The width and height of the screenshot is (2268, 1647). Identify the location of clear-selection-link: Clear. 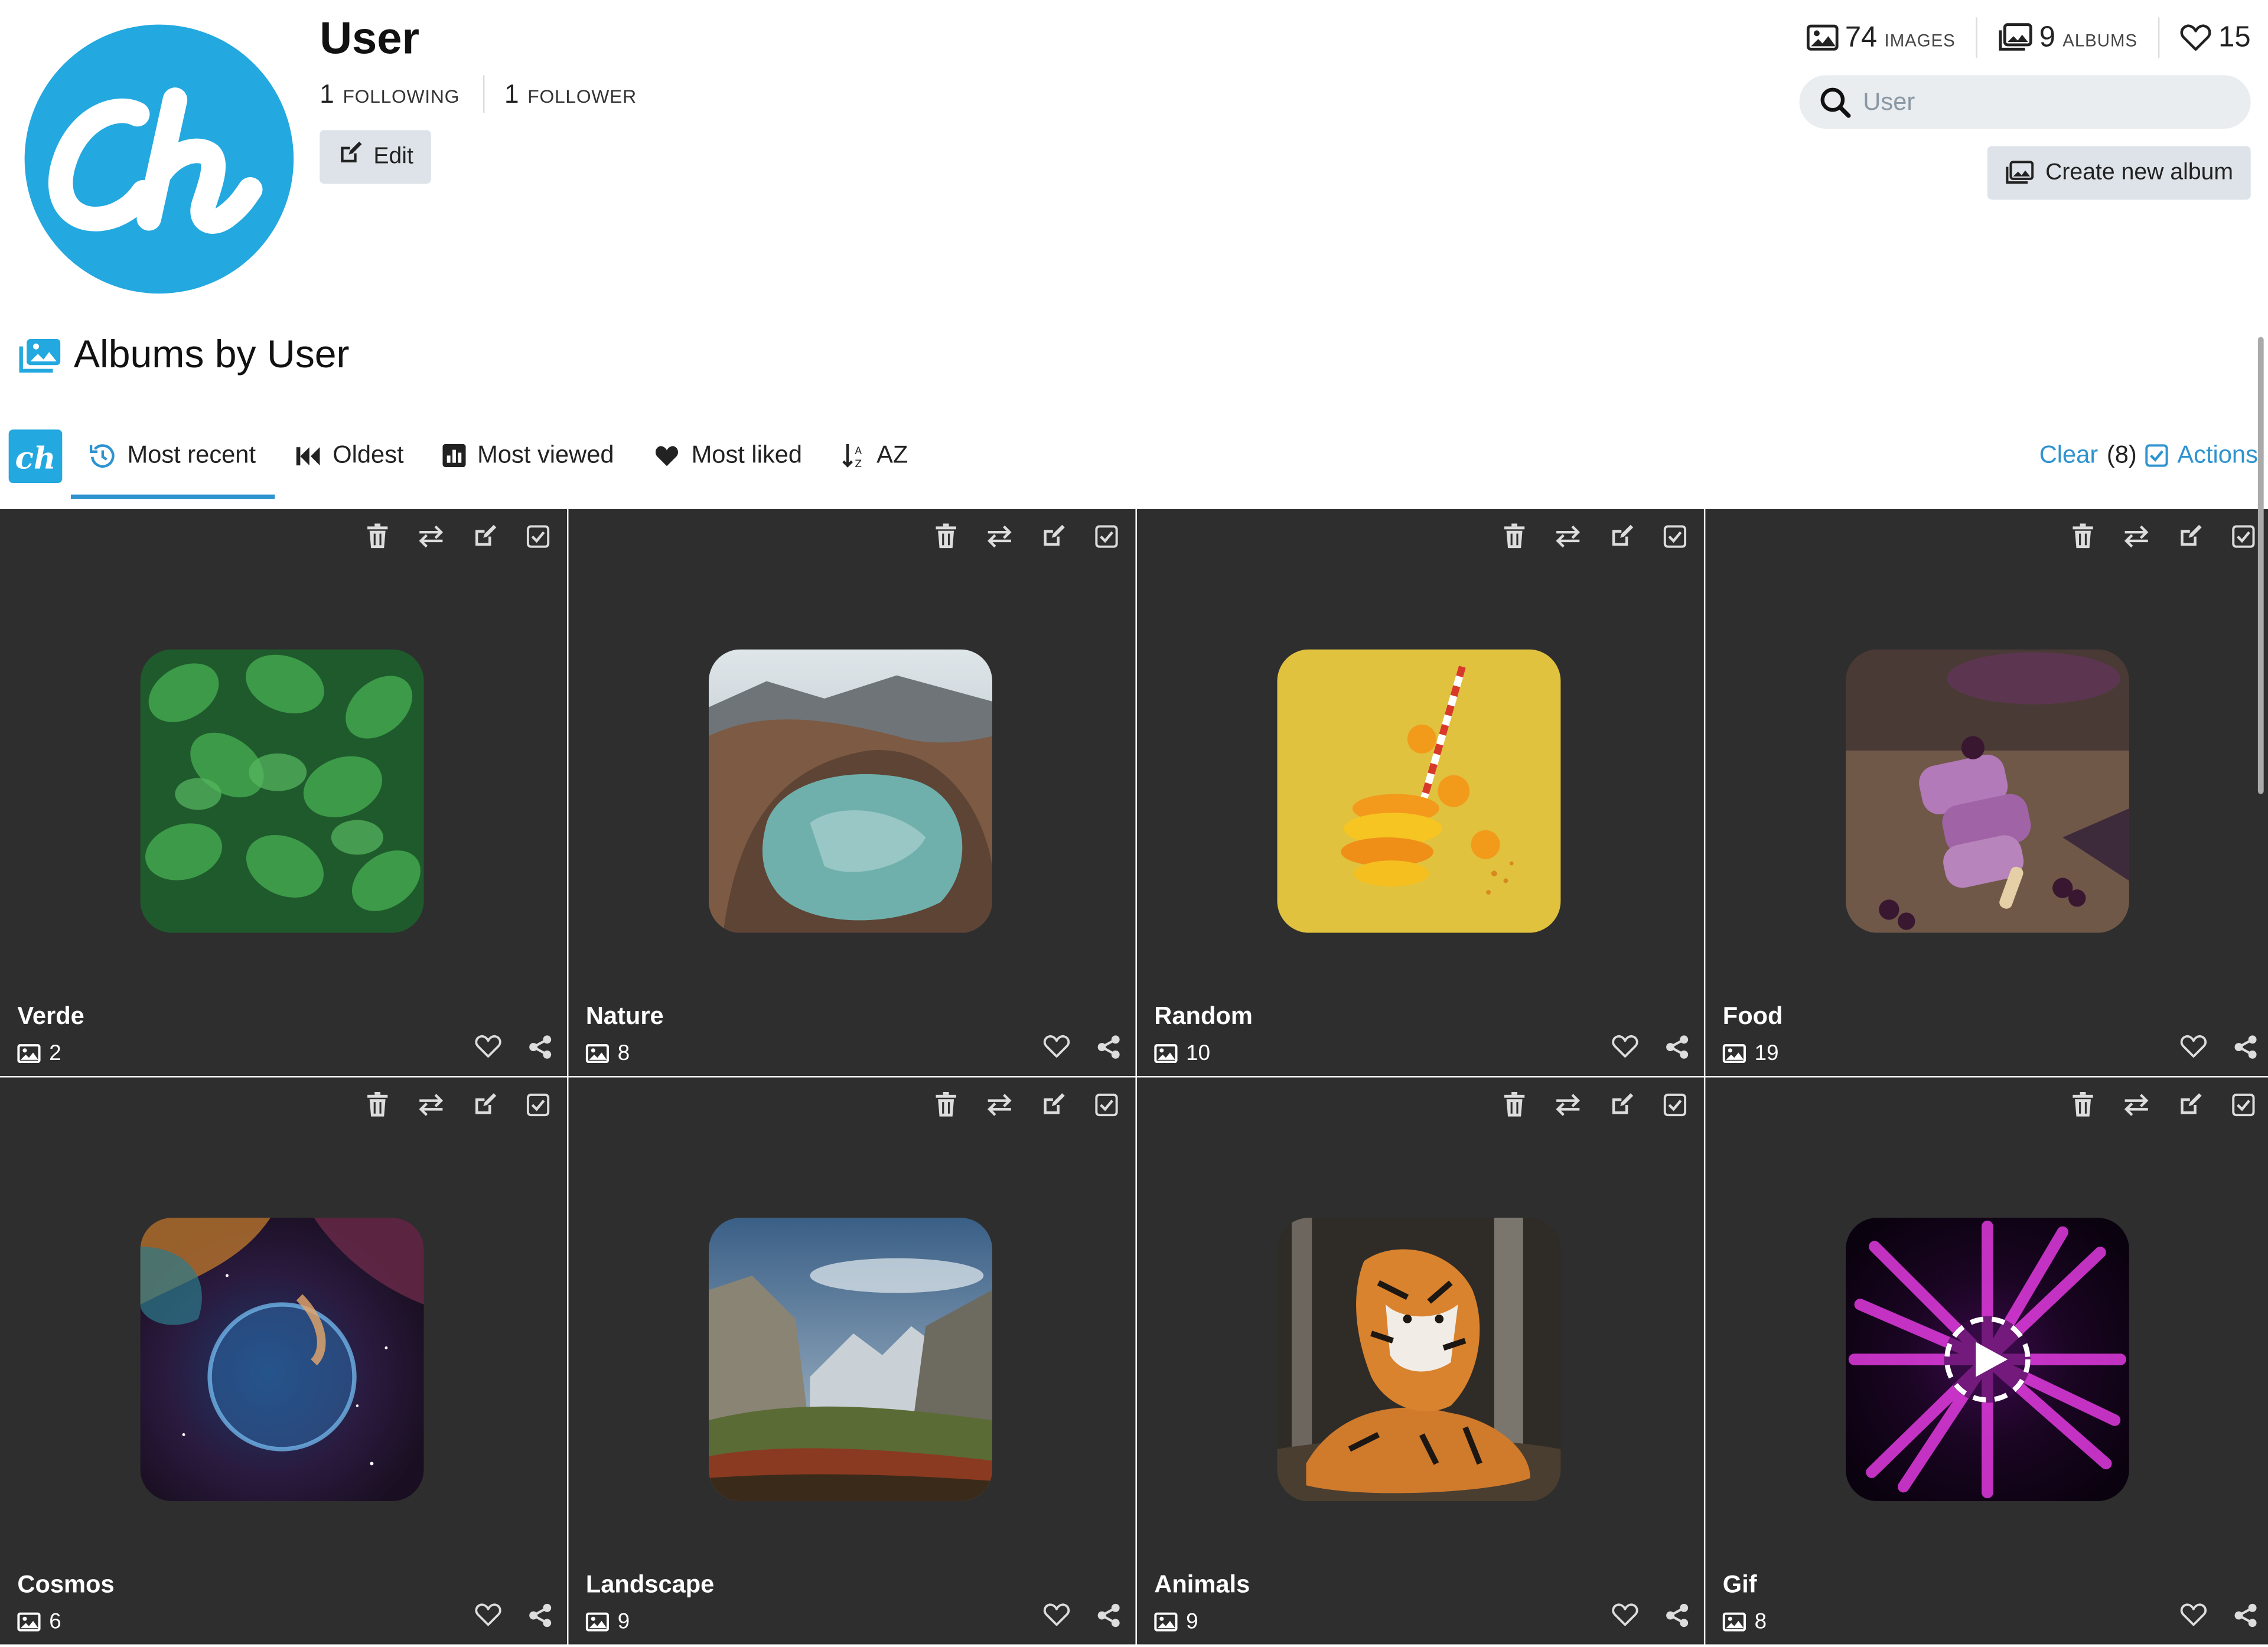
(2068, 456).